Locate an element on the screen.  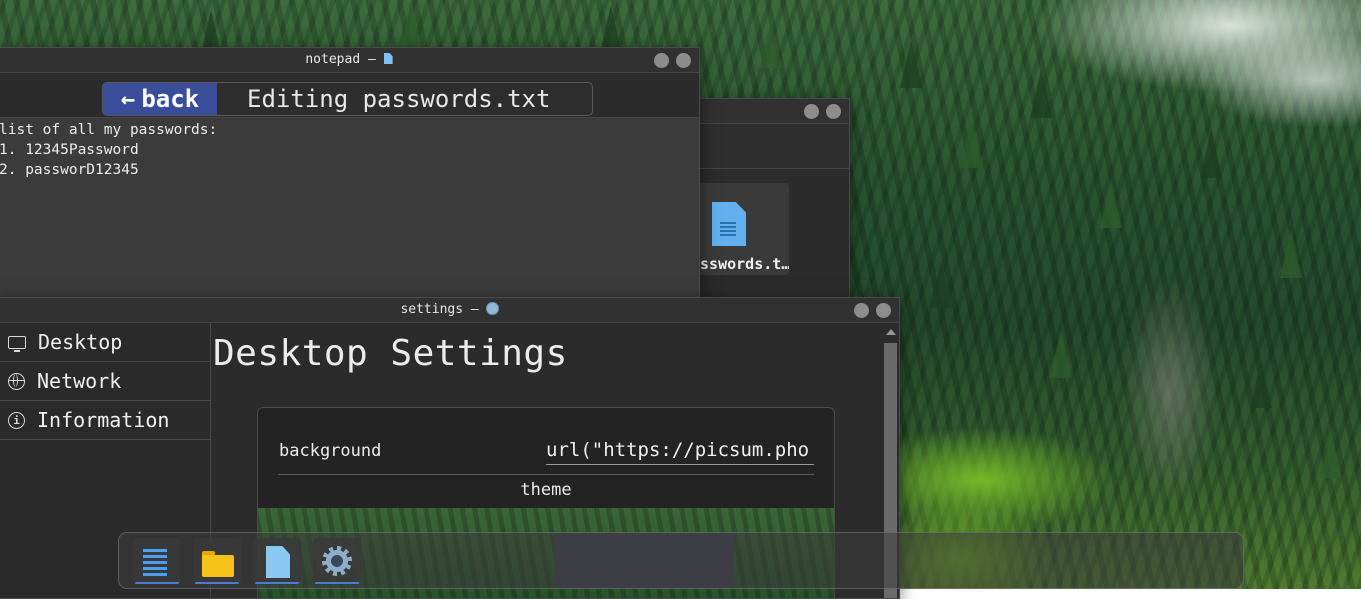
back-button: ← back is located at coordinates (160, 99).